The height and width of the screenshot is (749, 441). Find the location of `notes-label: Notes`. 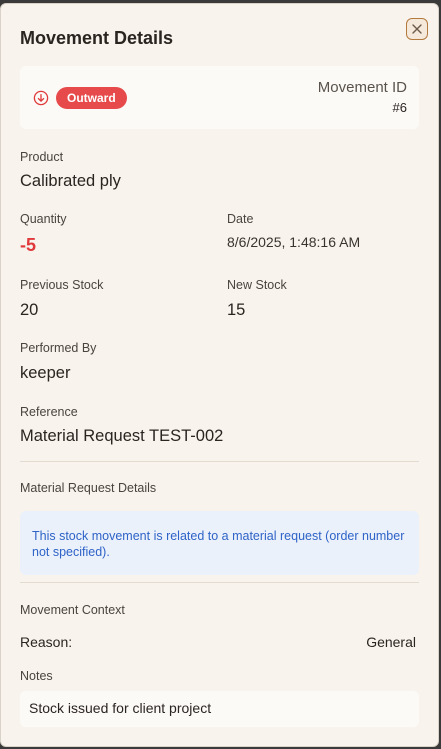

notes-label: Notes is located at coordinates (36, 676).